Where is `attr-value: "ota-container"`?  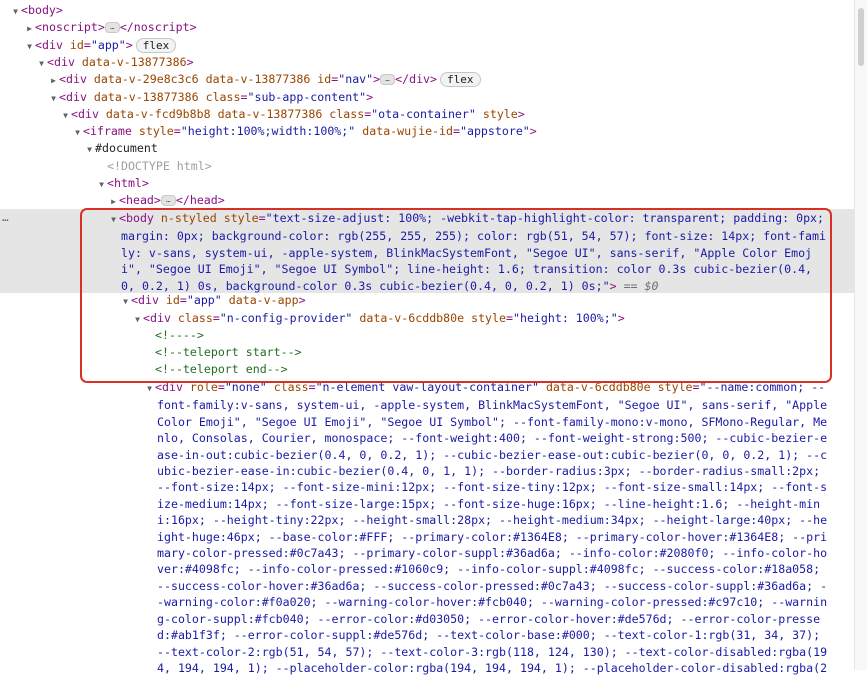 attr-value: "ota-container" is located at coordinates (423, 114).